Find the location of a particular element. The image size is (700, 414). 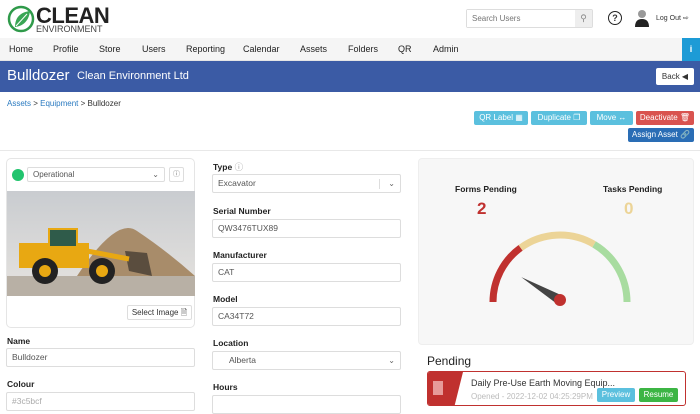

nav-calendar: Calendar is located at coordinates (261, 49).